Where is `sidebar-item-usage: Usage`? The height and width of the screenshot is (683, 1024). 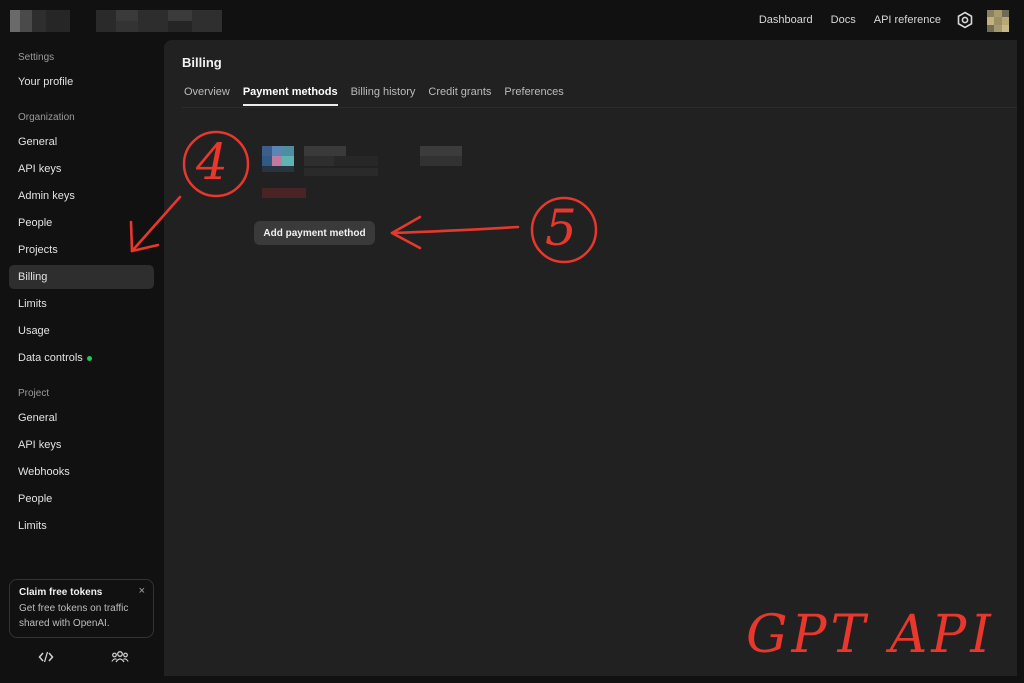 sidebar-item-usage: Usage is located at coordinates (81, 331).